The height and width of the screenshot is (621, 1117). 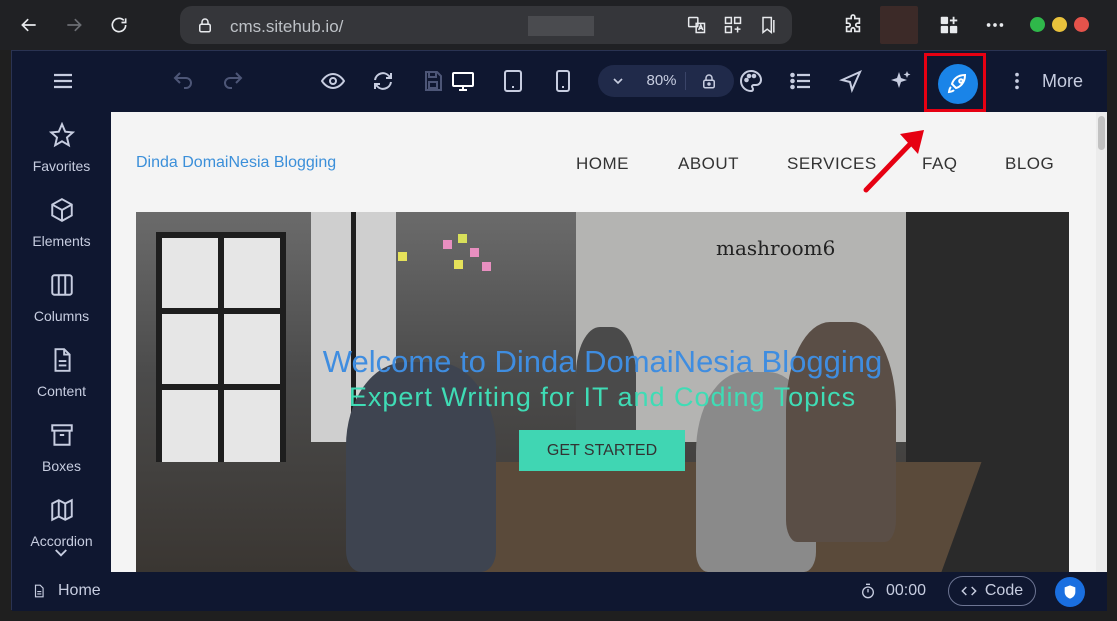 I want to click on layers-list-icon, so click(x=801, y=81).